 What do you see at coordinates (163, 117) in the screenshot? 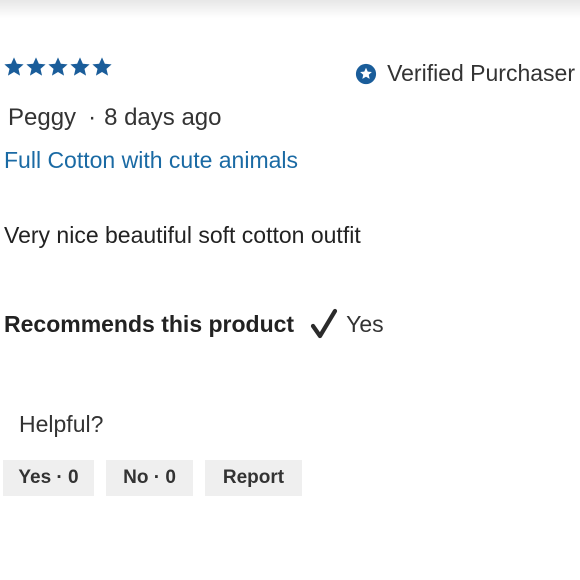
I see `review-date: 8 days ago` at bounding box center [163, 117].